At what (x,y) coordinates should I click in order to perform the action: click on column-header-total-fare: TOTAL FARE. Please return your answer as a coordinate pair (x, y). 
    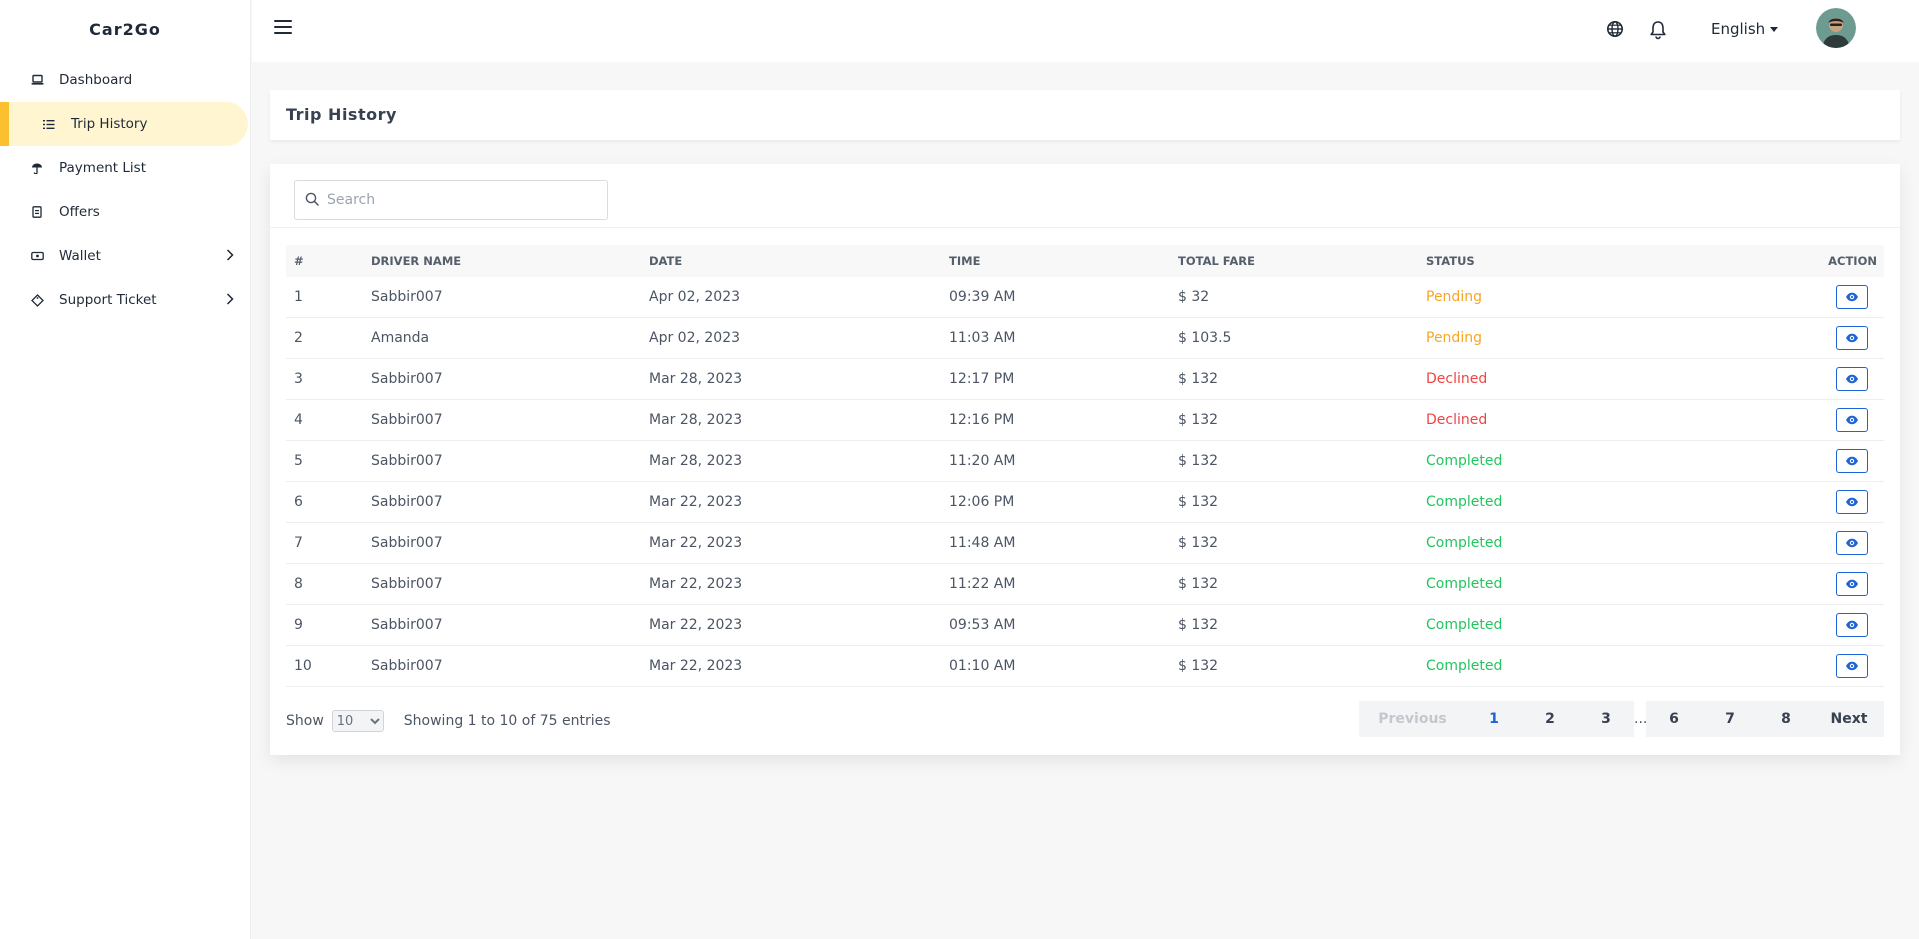
    Looking at the image, I should click on (1302, 261).